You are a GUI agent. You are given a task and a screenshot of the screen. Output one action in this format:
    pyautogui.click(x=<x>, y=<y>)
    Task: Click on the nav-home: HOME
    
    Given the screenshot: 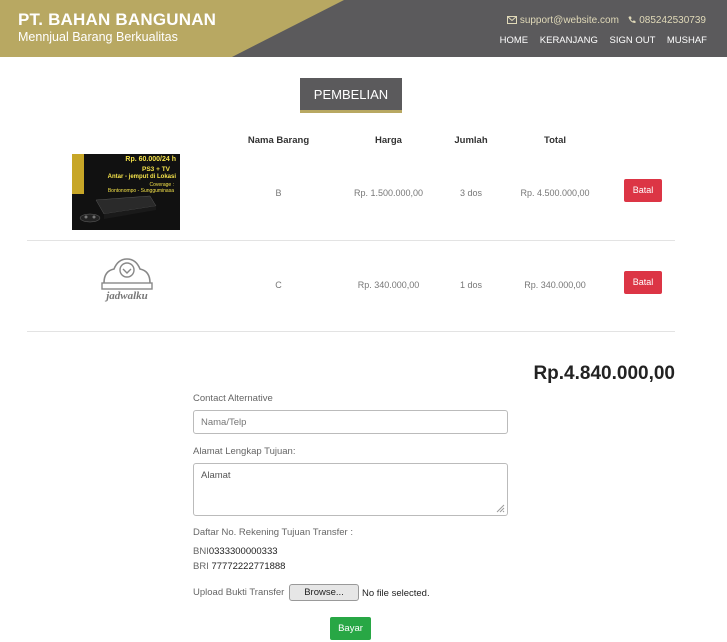 What is the action you would take?
    pyautogui.click(x=514, y=40)
    